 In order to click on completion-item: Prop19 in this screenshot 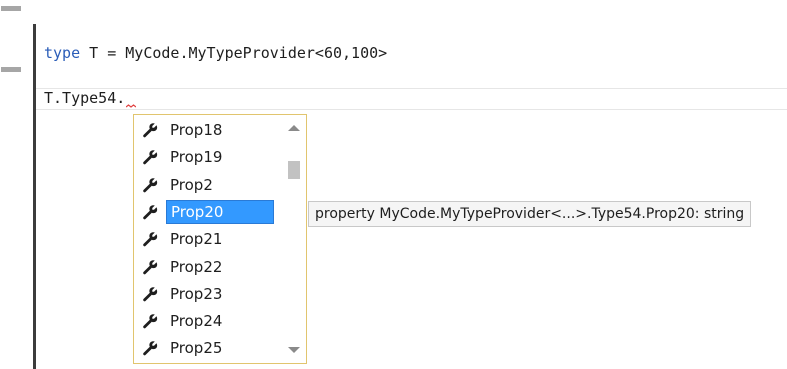, I will do `click(209, 157)`.